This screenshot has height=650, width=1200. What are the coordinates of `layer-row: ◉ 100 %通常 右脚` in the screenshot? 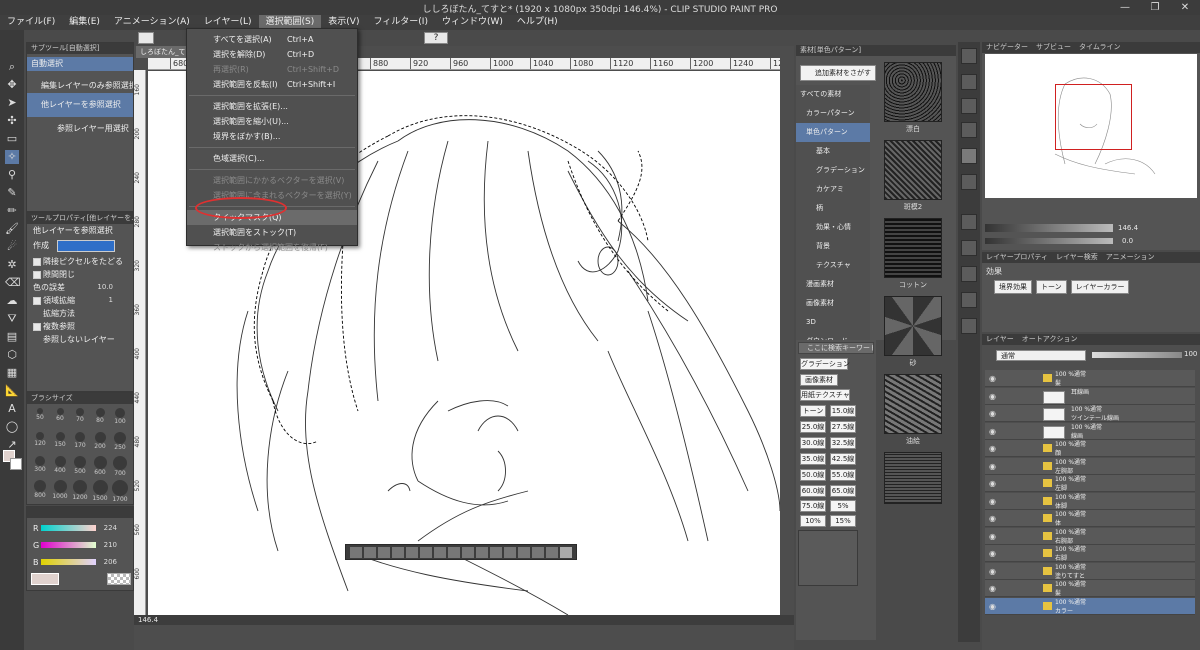 It's located at (1090, 553).